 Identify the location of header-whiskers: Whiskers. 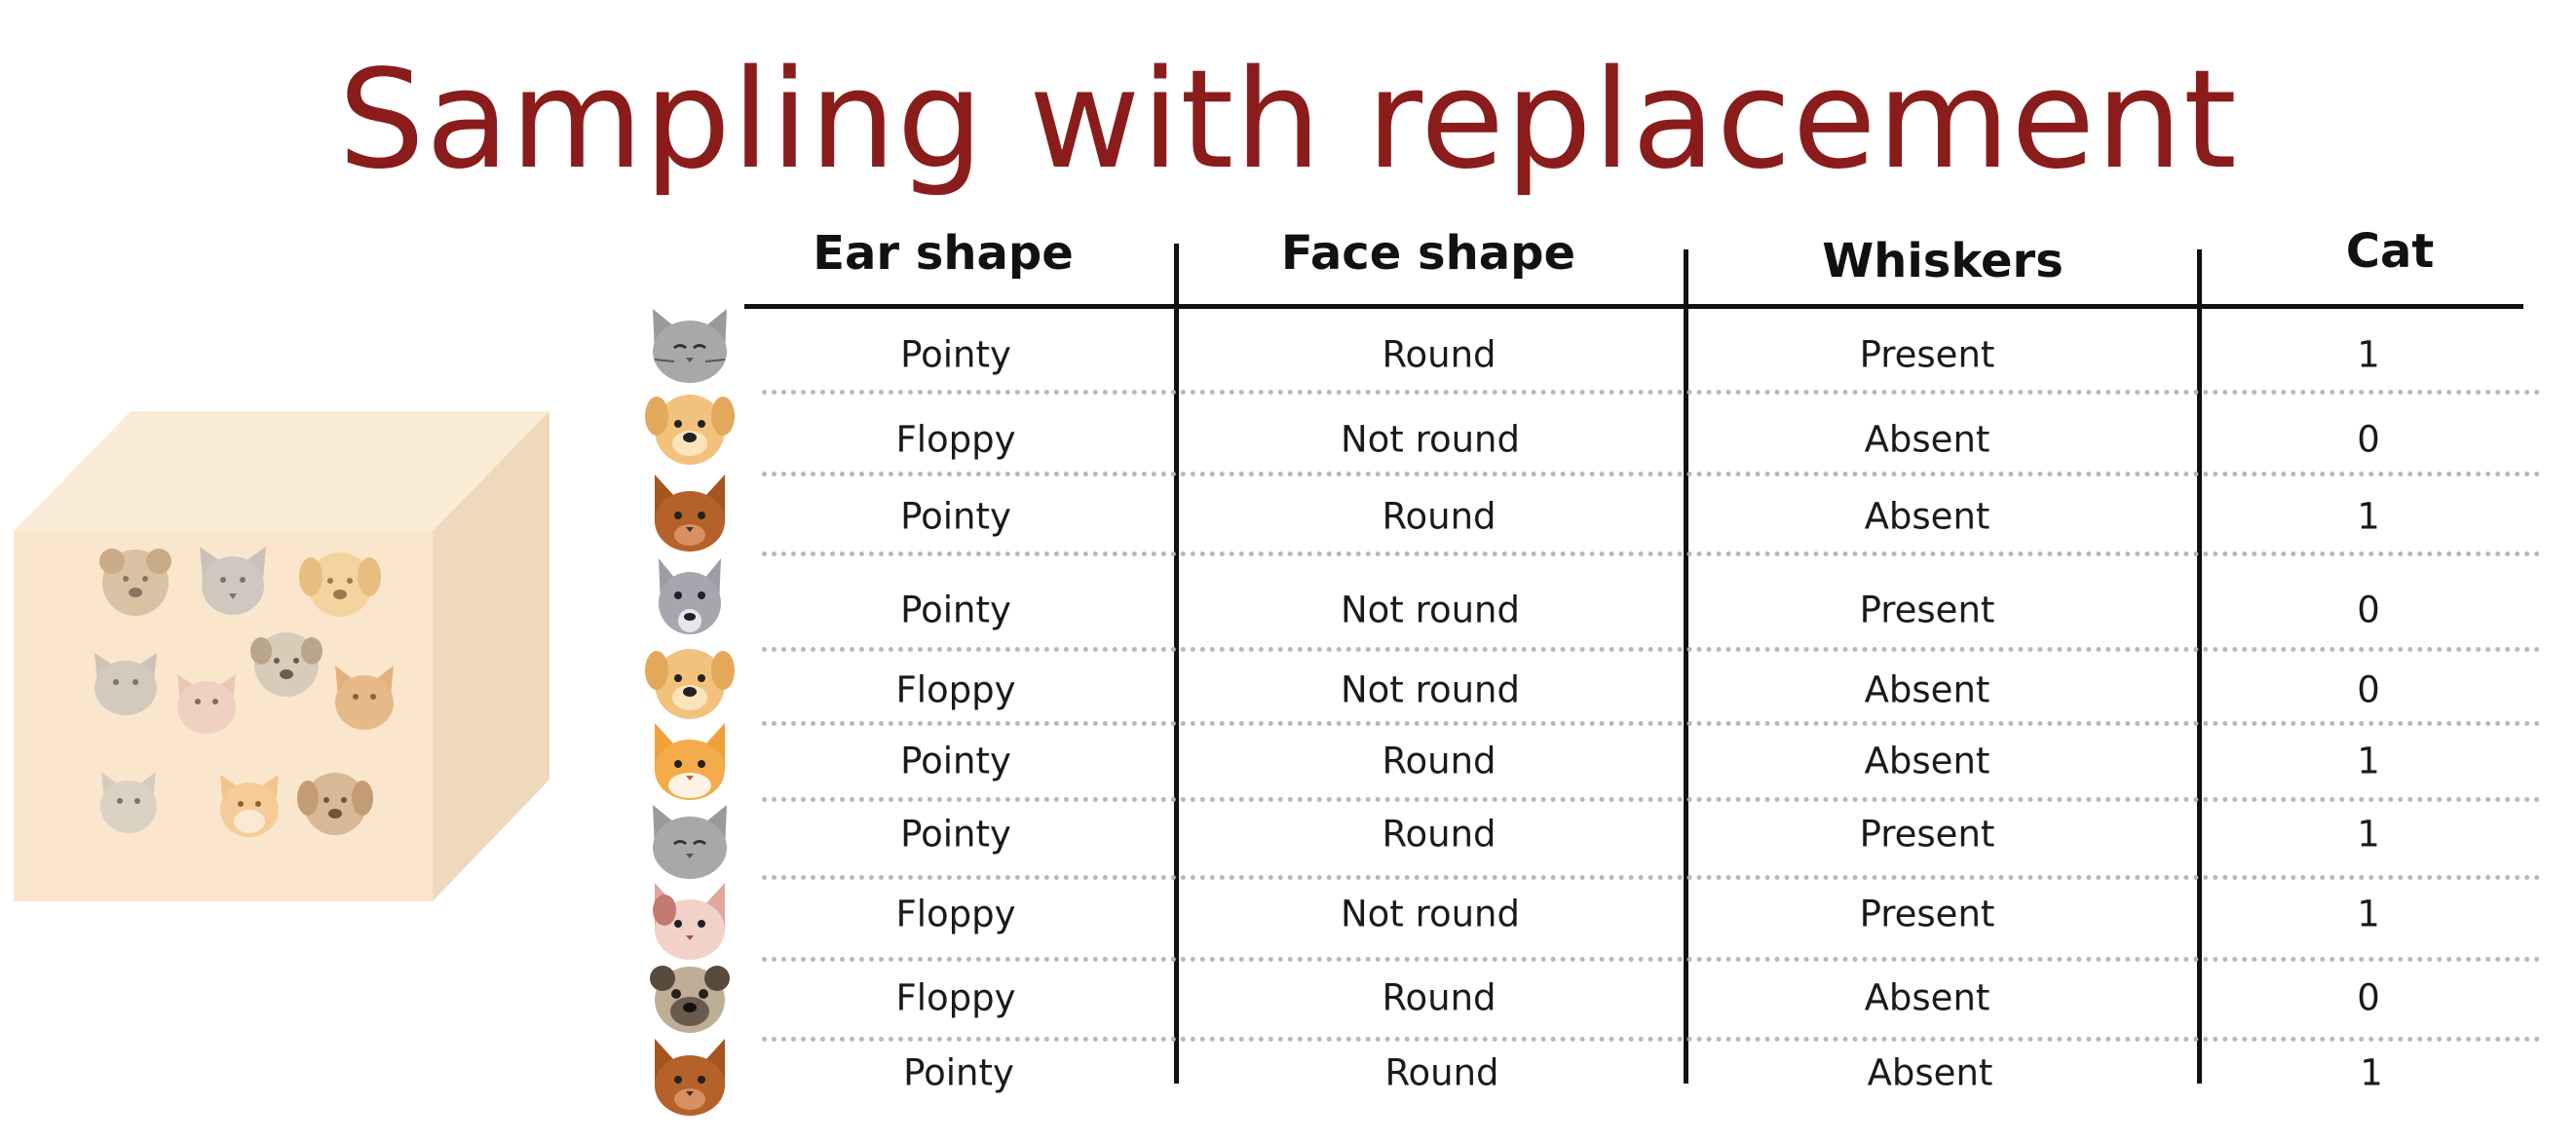
(1943, 261).